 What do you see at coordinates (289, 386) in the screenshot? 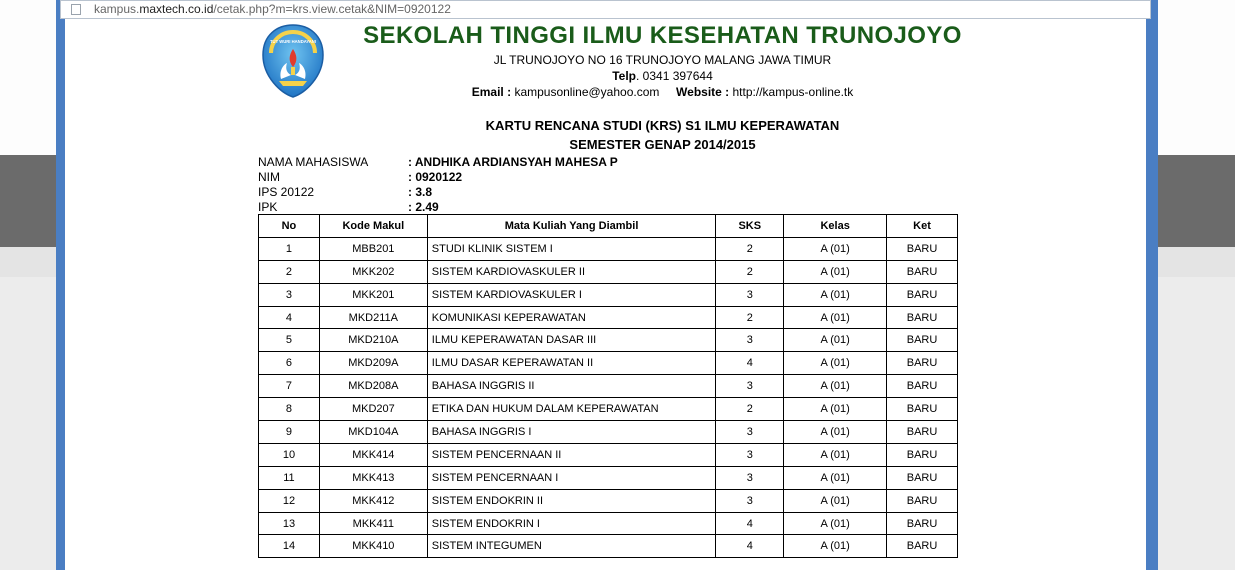
I see `cell-no: 7` at bounding box center [289, 386].